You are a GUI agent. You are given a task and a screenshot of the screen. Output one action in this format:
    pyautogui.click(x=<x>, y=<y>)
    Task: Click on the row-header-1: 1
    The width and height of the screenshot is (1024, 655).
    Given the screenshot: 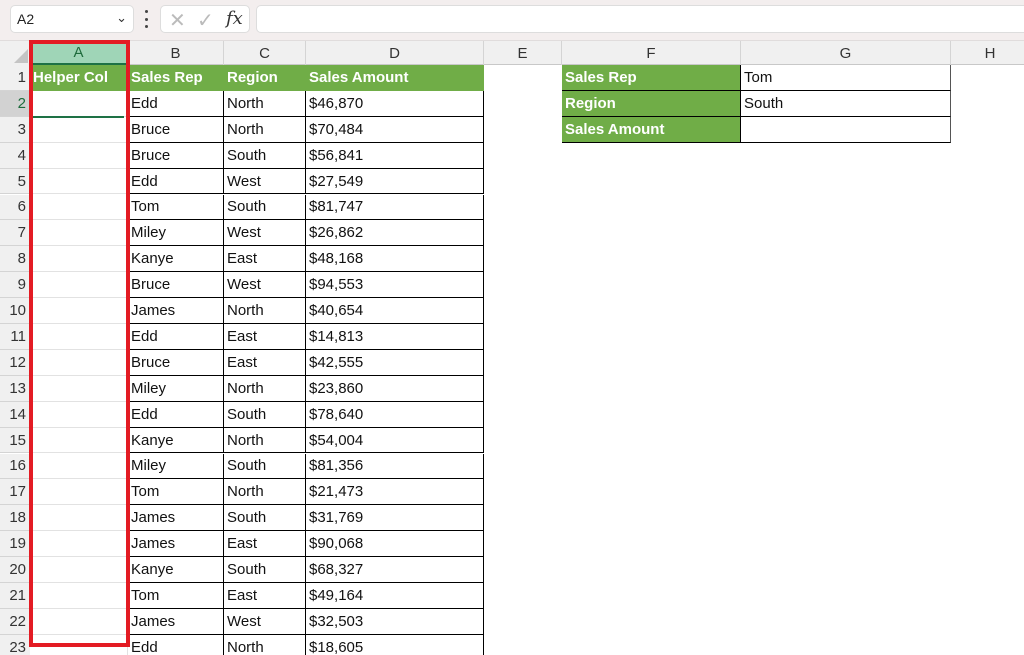 What is the action you would take?
    pyautogui.click(x=15, y=78)
    